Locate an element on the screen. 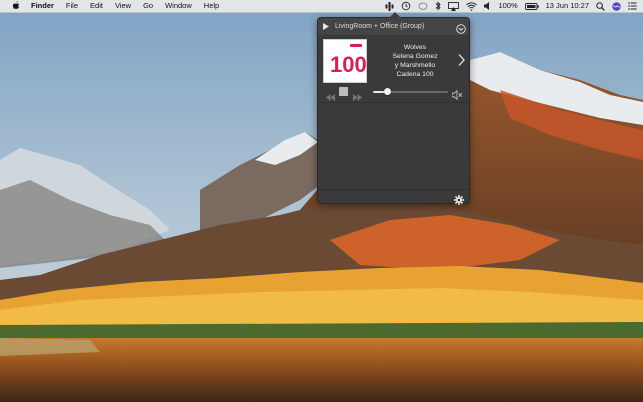  sonos-icon is located at coordinates (389, 6).